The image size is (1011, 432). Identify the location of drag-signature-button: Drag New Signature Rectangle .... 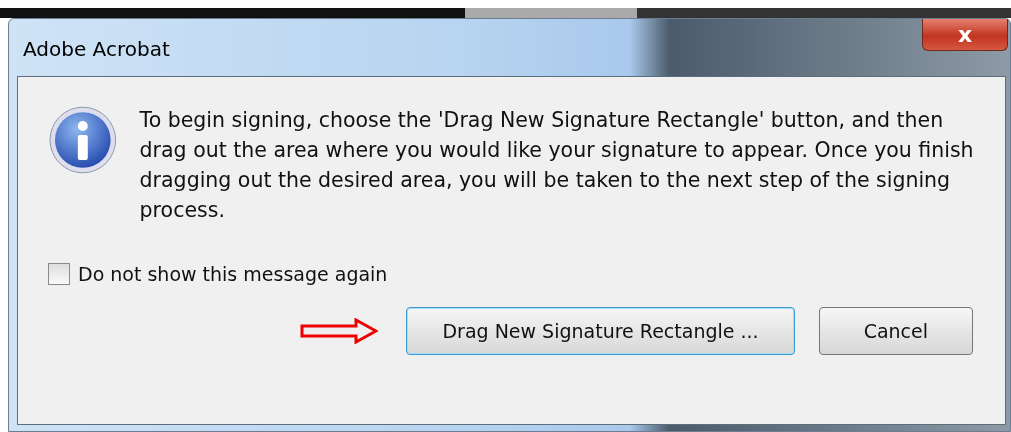
(600, 331).